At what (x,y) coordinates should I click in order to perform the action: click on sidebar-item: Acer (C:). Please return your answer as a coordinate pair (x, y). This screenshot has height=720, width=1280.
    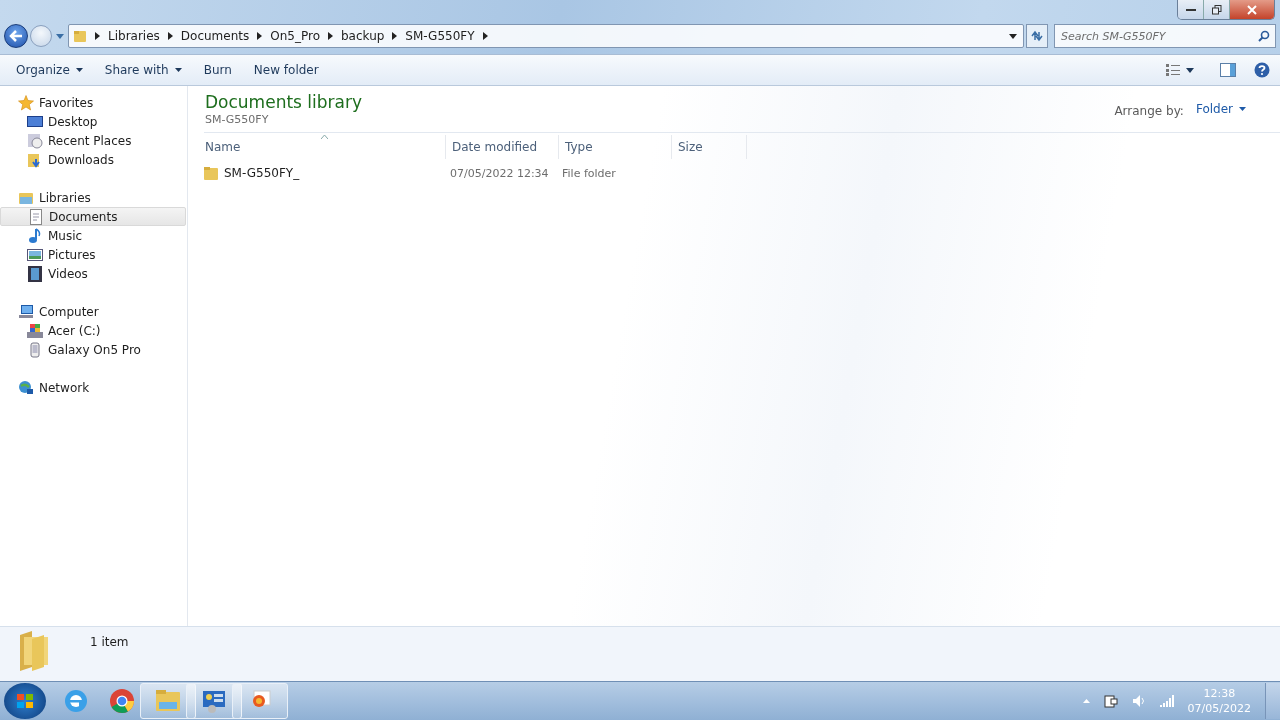
    Looking at the image, I should click on (93, 330).